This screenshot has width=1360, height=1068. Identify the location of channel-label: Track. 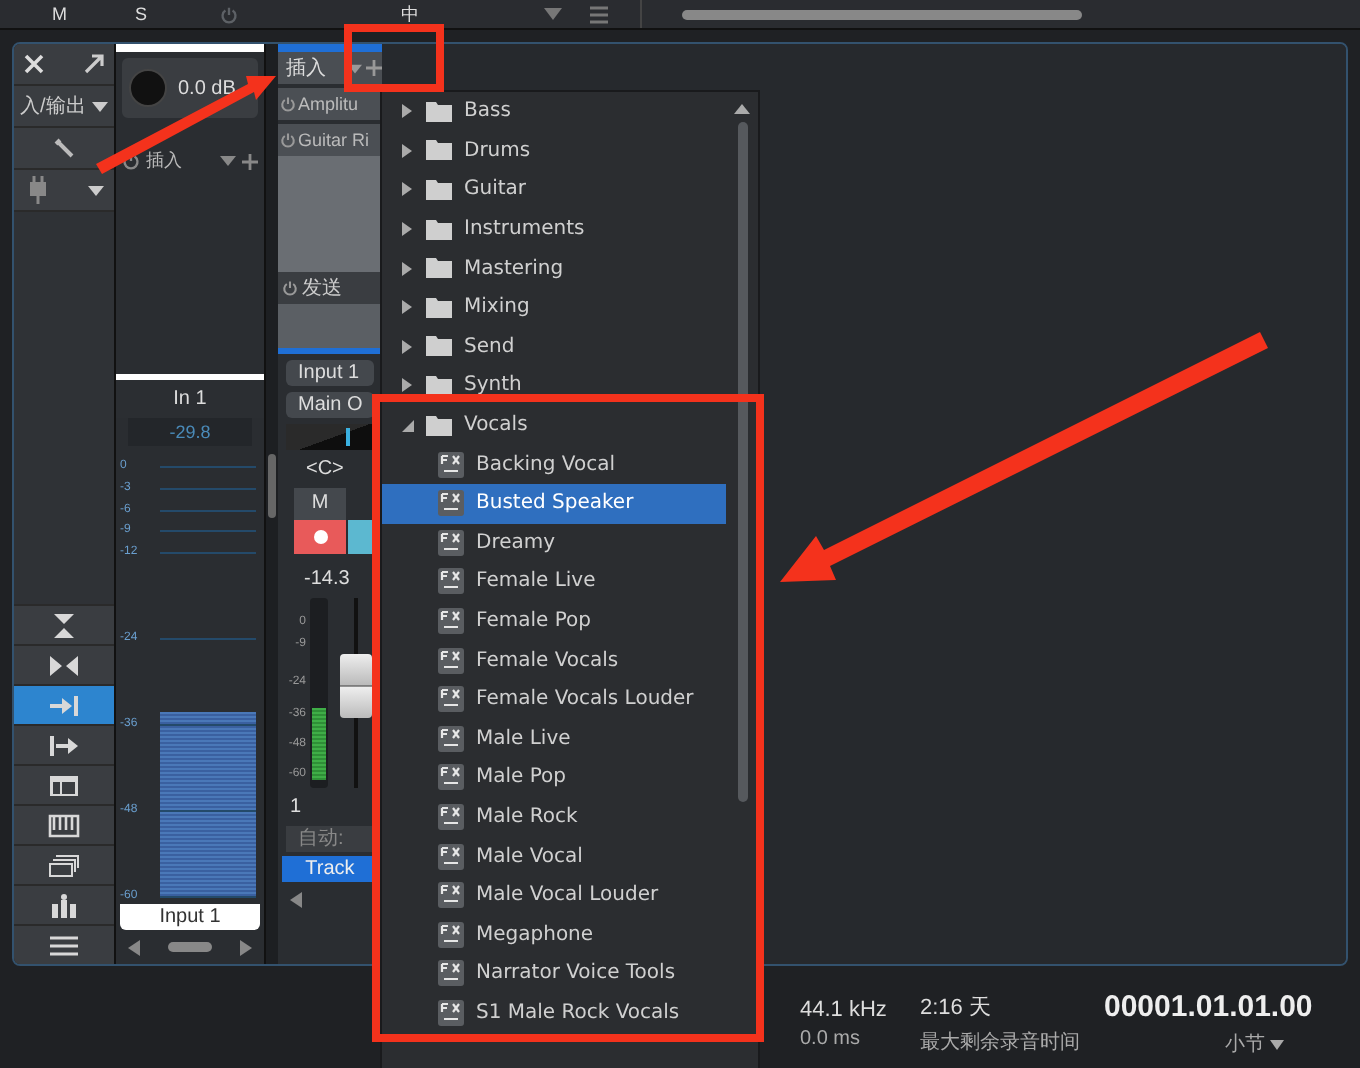
(330, 869).